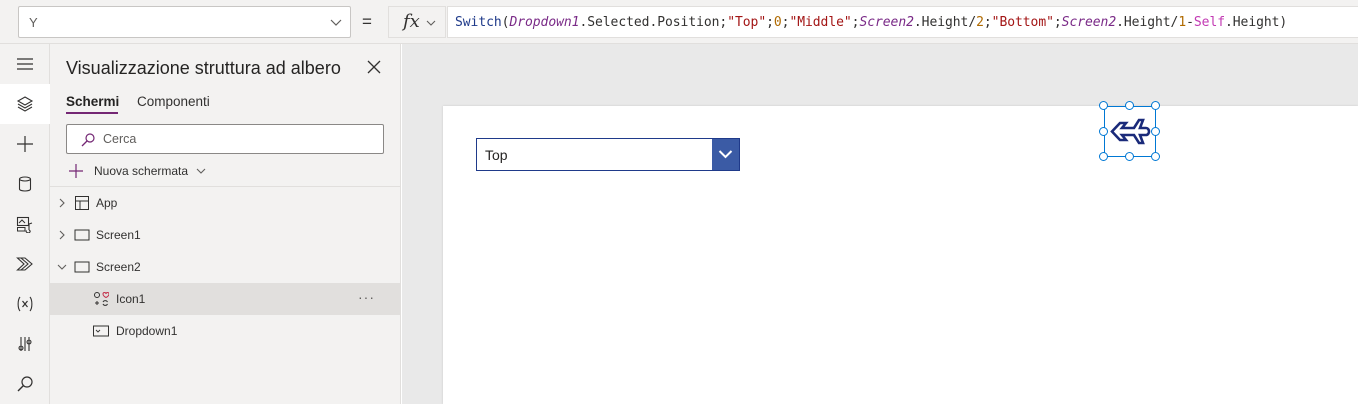 The width and height of the screenshot is (1358, 404). I want to click on tree-view-title: Visualizzazione struttura ad albero, so click(203, 68).